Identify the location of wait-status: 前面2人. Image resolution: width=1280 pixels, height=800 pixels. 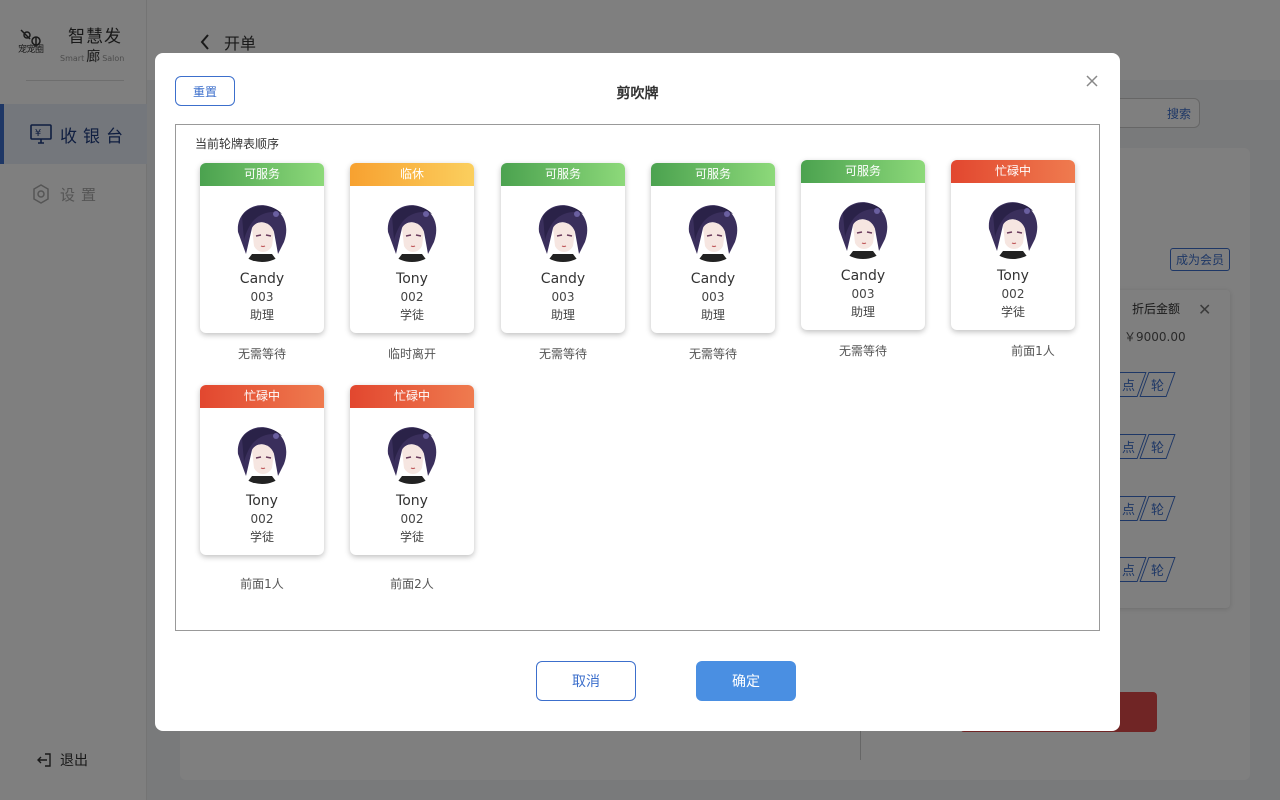
(412, 584).